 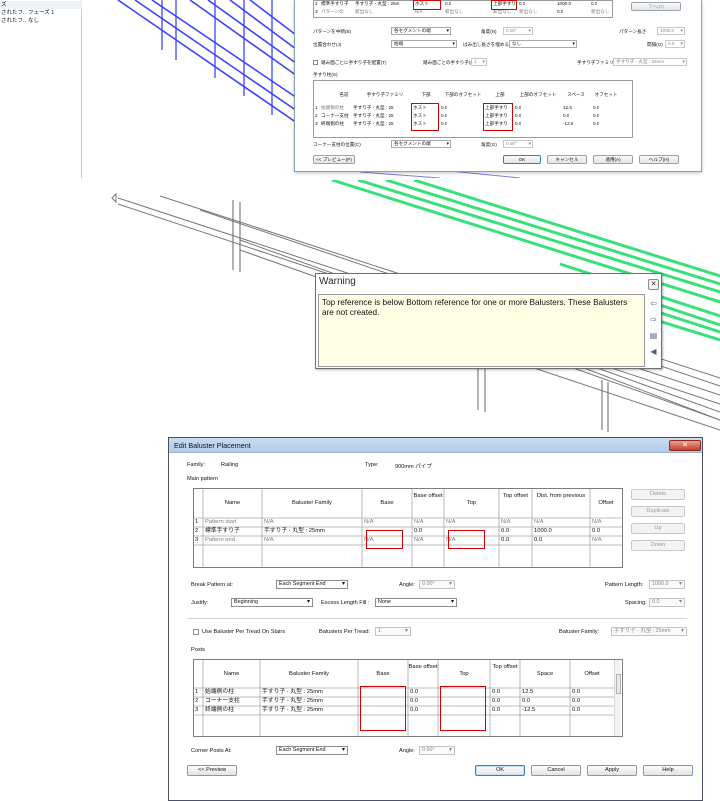 I want to click on jp-break-pattern-select: 各セグメントの端, so click(x=421, y=31).